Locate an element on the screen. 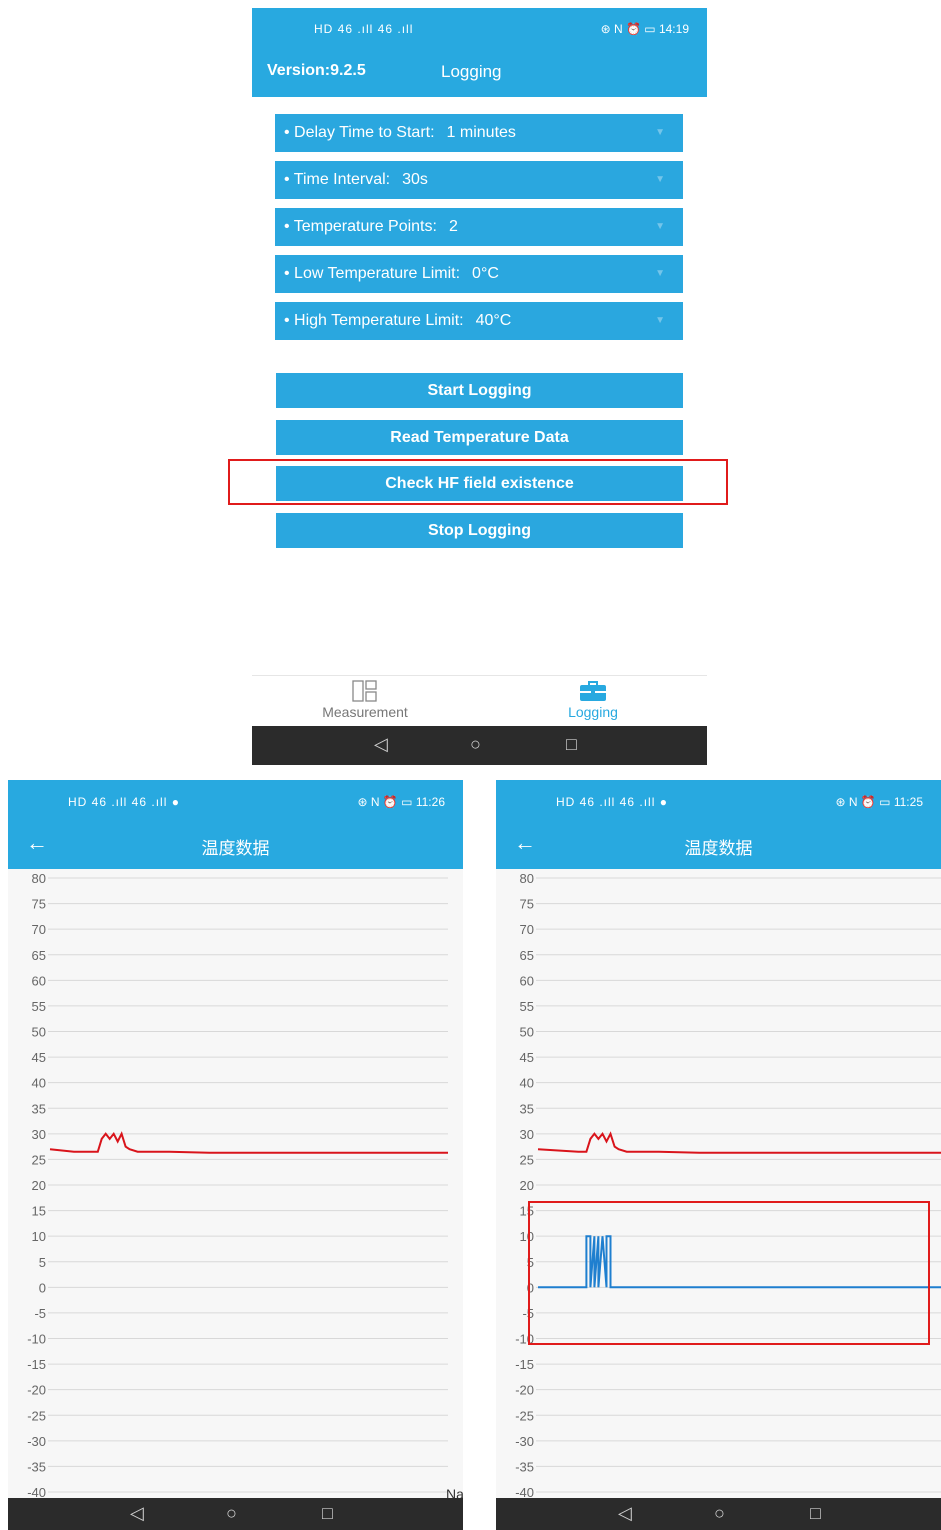 The height and width of the screenshot is (1530, 941). setting-high-temperature-limit: High Temperature Limit: 40°C ▼ is located at coordinates (479, 321).